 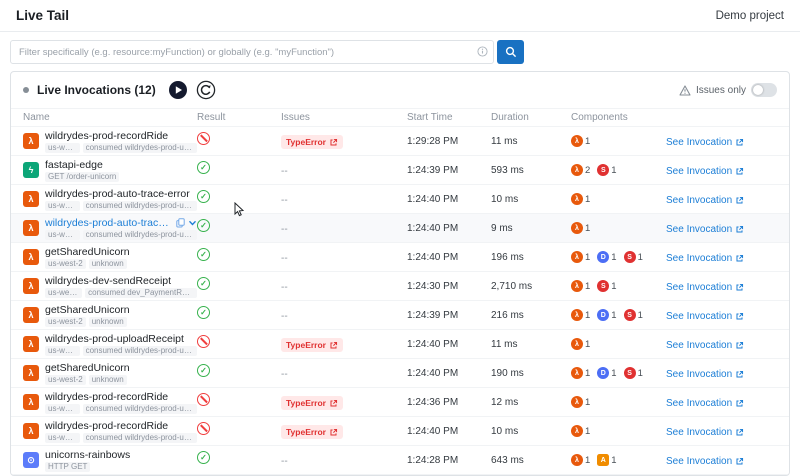 What do you see at coordinates (178, 90) in the screenshot?
I see `play-button` at bounding box center [178, 90].